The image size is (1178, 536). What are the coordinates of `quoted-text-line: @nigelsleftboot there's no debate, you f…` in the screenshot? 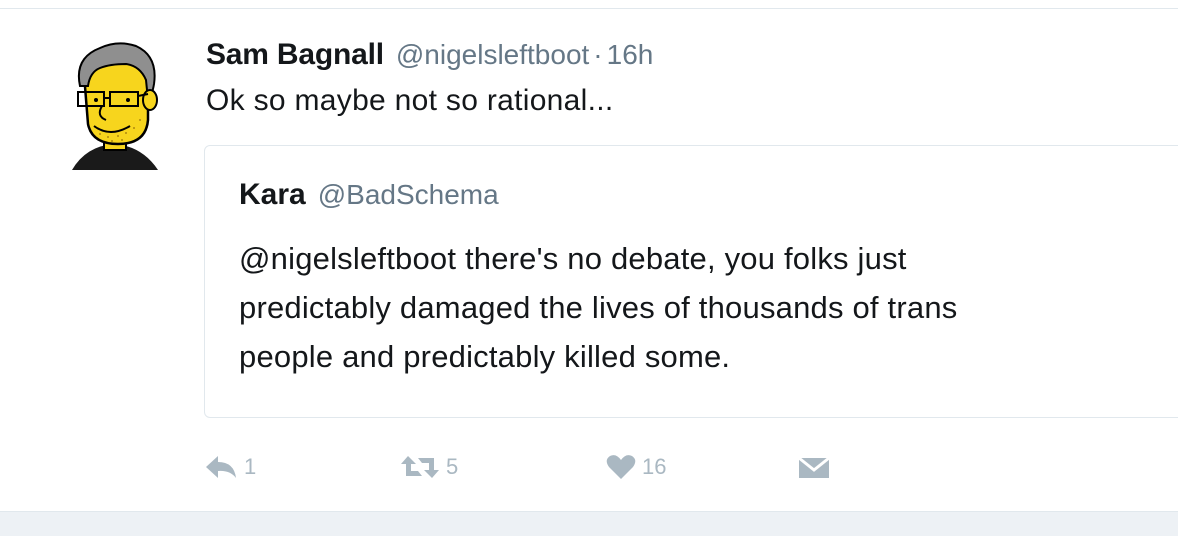 It's located at (573, 258).